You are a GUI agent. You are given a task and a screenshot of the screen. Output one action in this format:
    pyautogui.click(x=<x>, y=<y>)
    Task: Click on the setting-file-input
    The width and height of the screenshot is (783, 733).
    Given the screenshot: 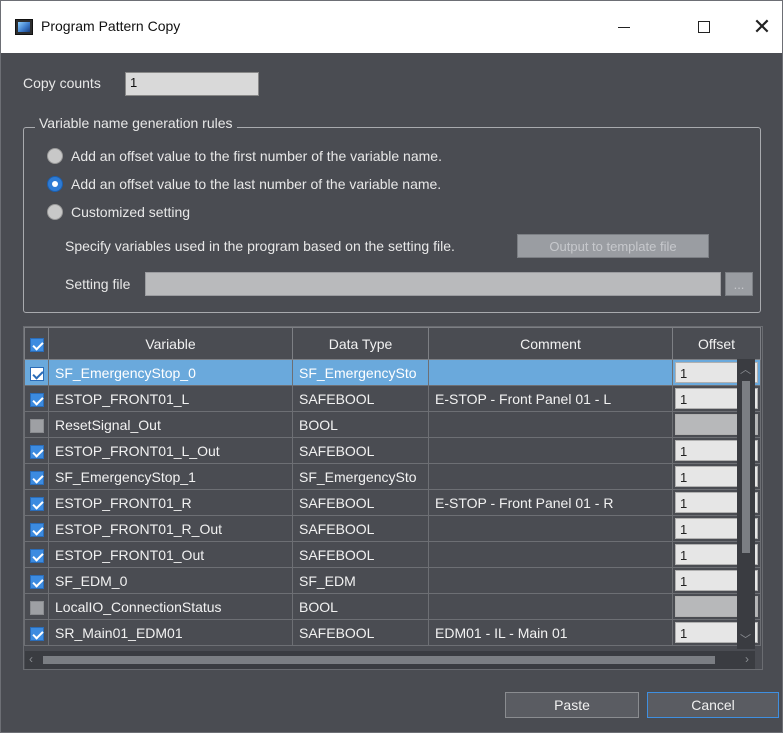 What is the action you would take?
    pyautogui.click(x=433, y=284)
    